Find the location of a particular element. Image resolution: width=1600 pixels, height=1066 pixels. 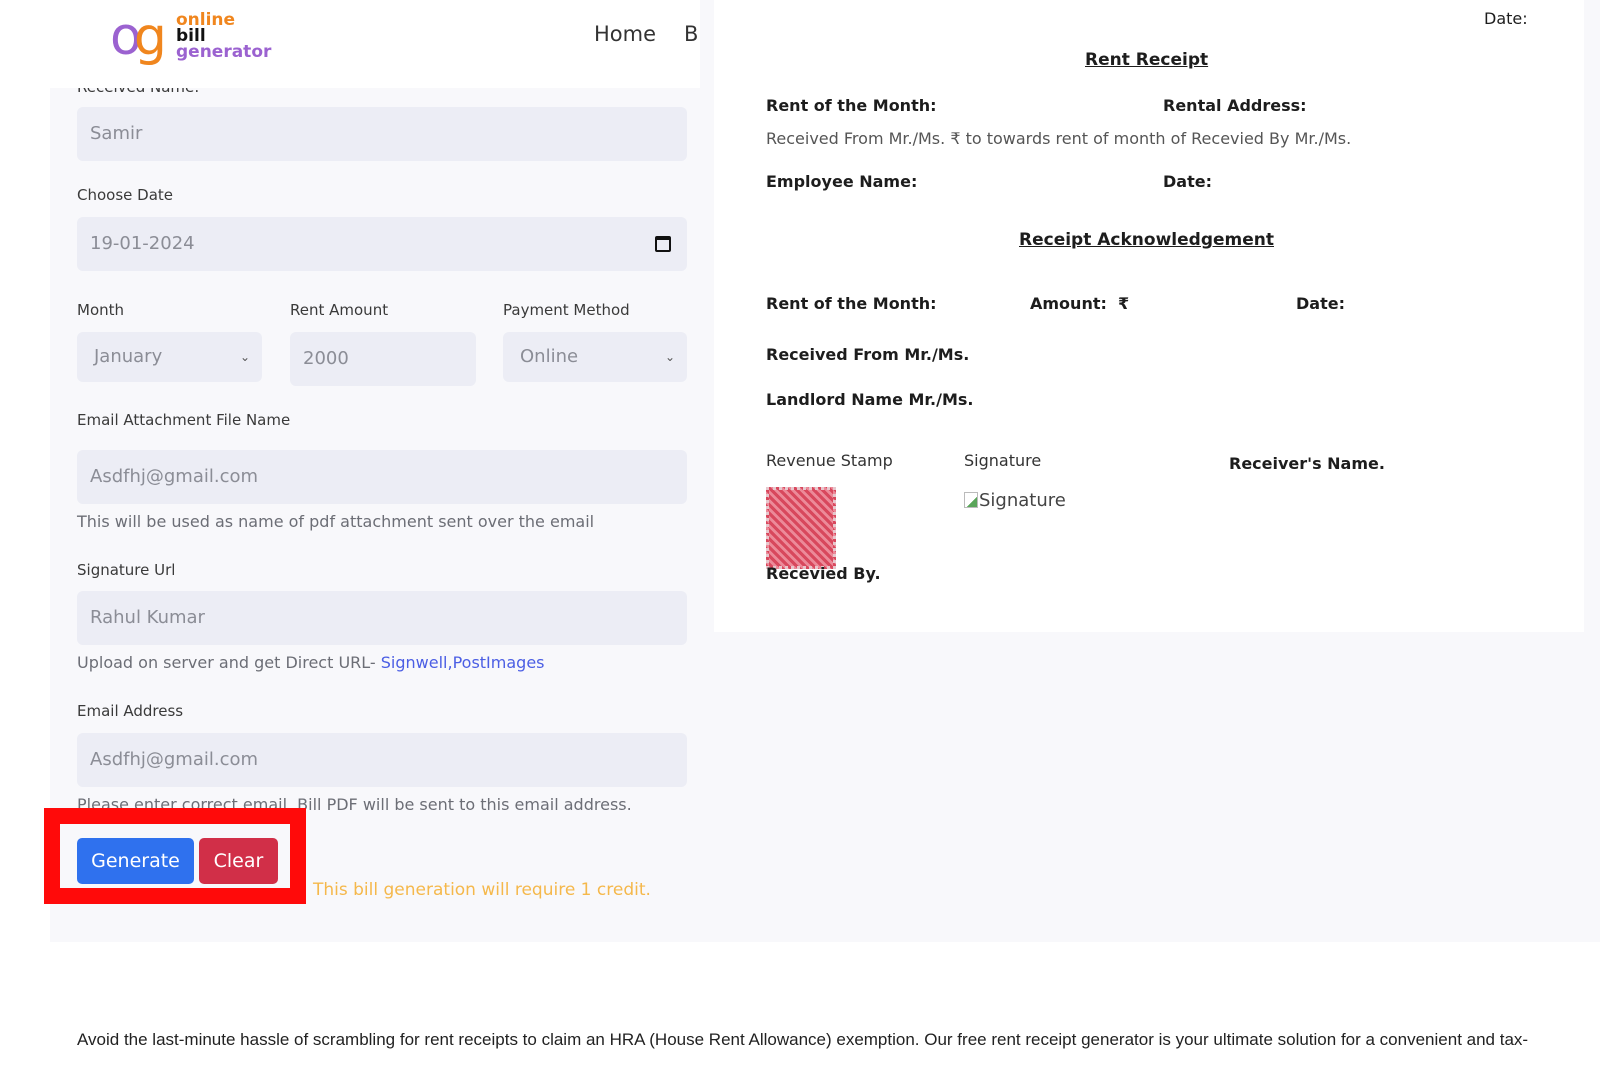

revenue-stamp-image is located at coordinates (801, 528).